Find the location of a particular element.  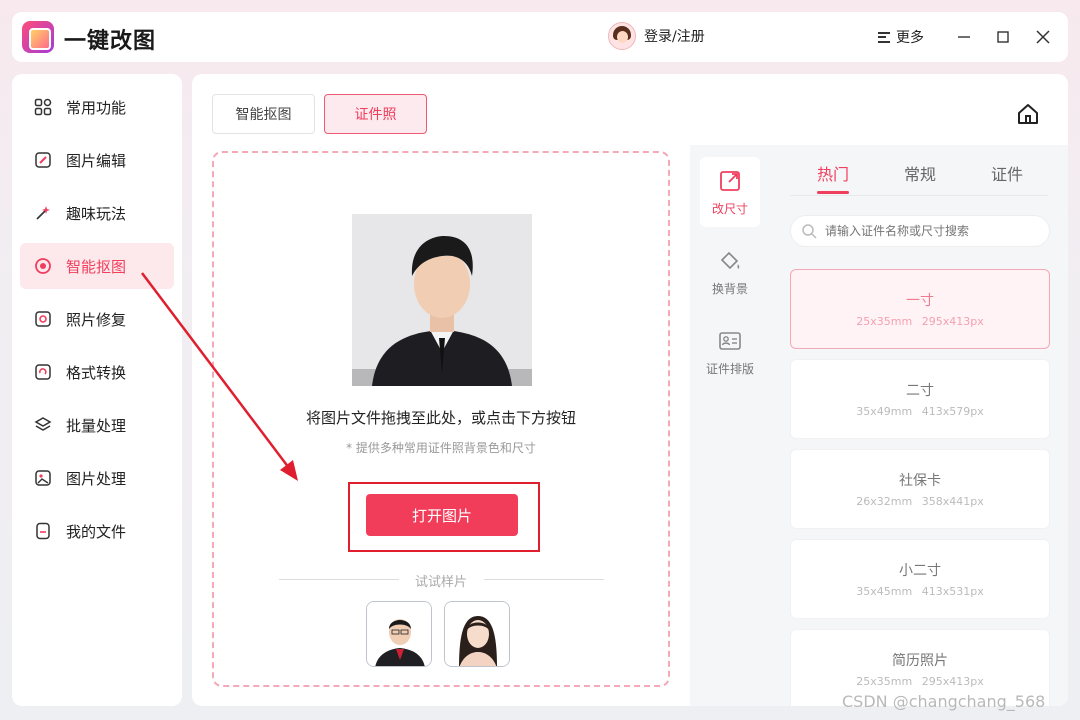

magic-icon is located at coordinates (43, 213).